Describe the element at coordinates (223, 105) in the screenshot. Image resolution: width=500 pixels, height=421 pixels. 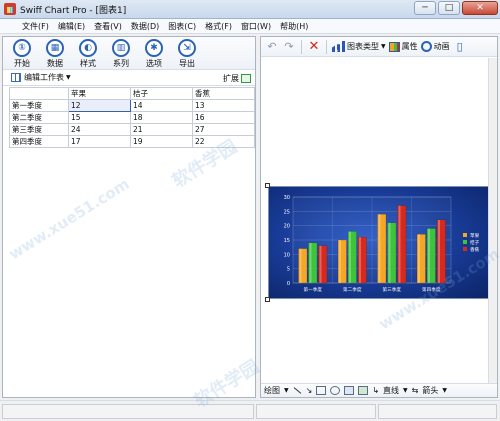
I see `grid-cell: 13` at that location.